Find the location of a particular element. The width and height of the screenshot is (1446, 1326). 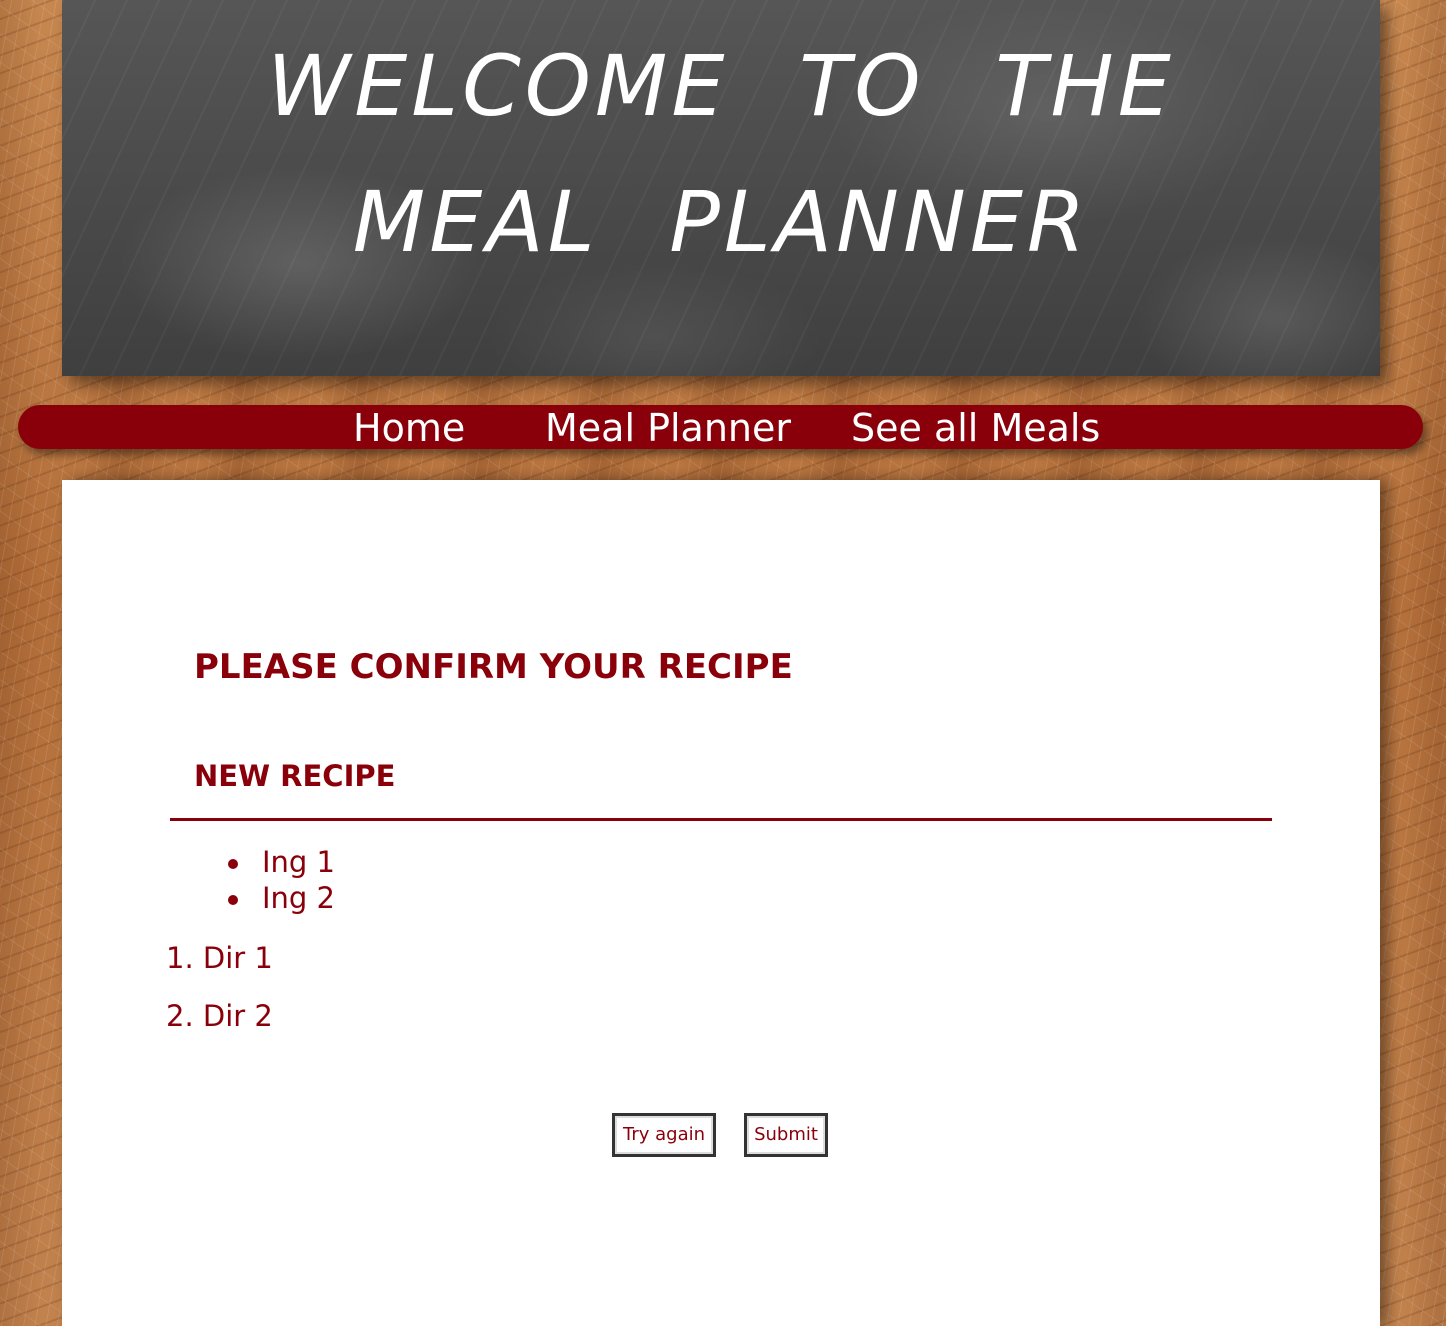

direction-list: 1. Dir 1 2. Dir 2 is located at coordinates (219, 998).